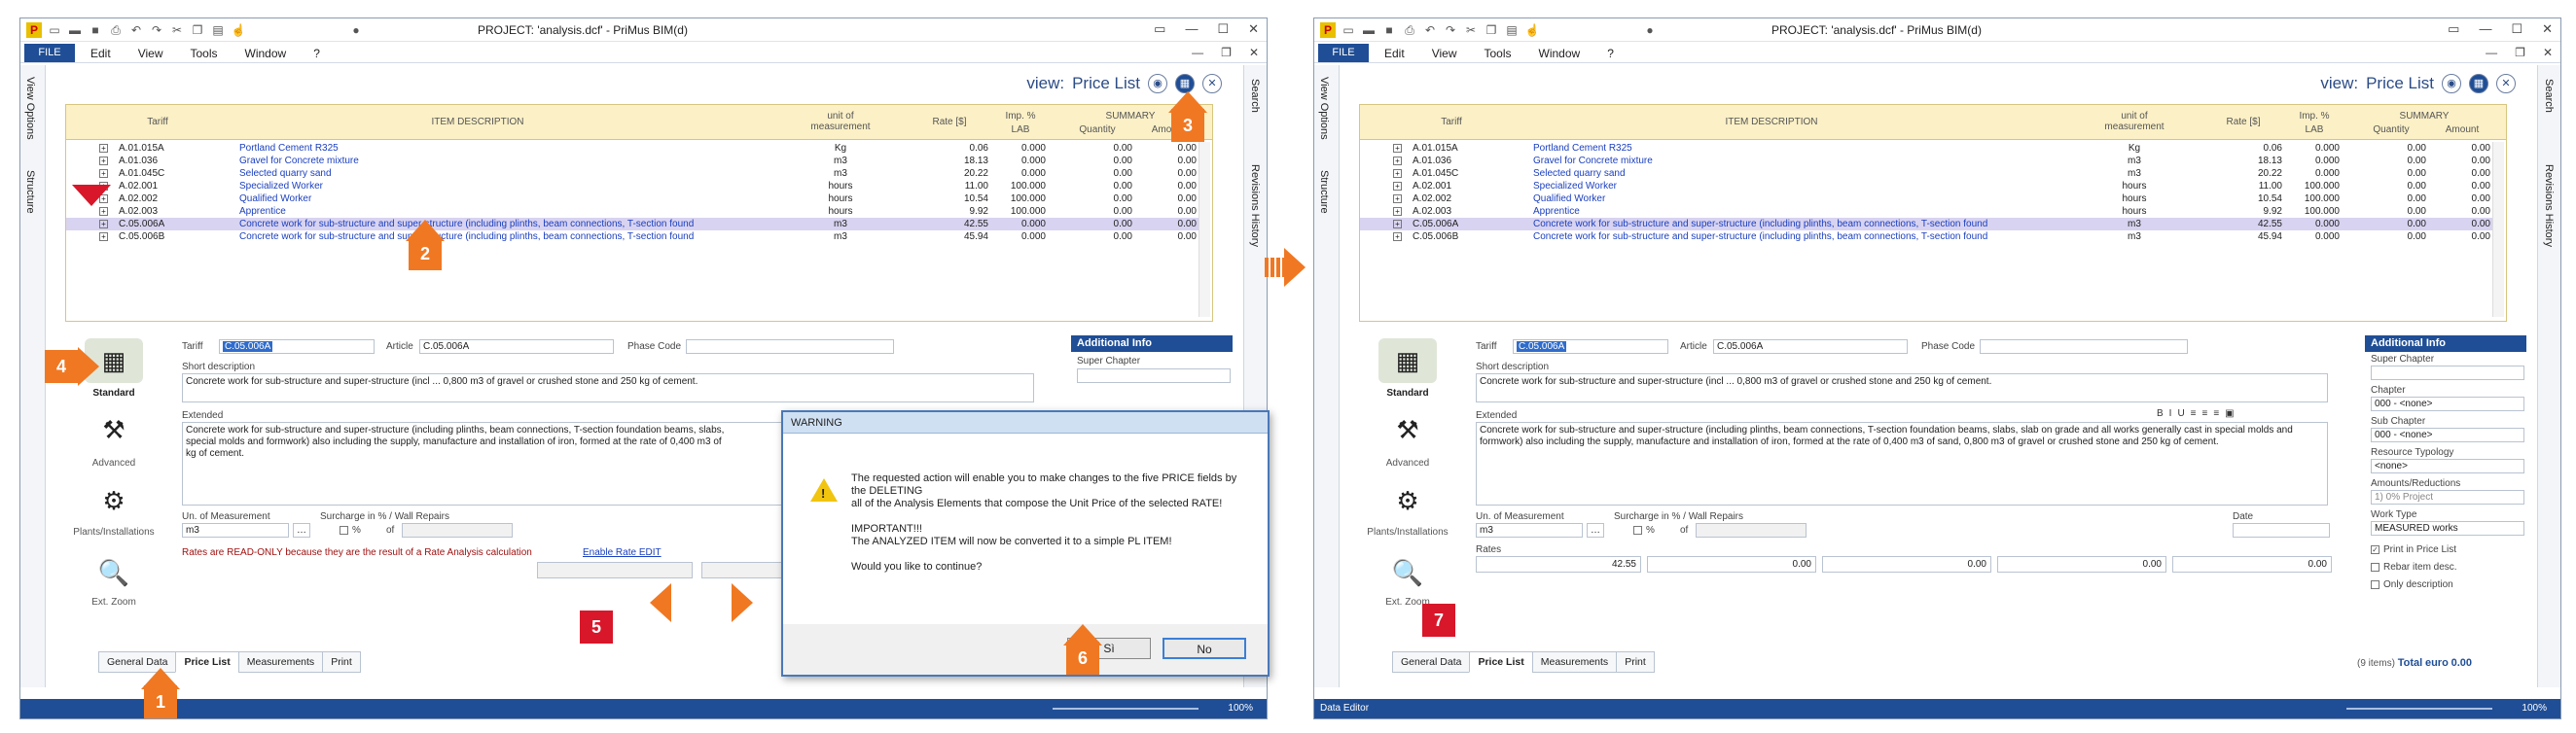 The image size is (2576, 733). Describe the element at coordinates (1324, 192) in the screenshot. I see `tab-structure-2: Structure` at that location.